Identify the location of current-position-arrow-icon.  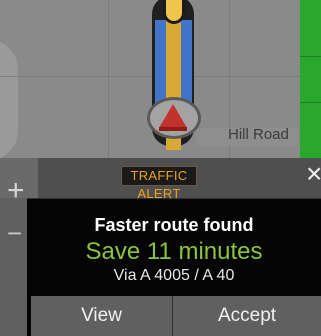
(173, 116).